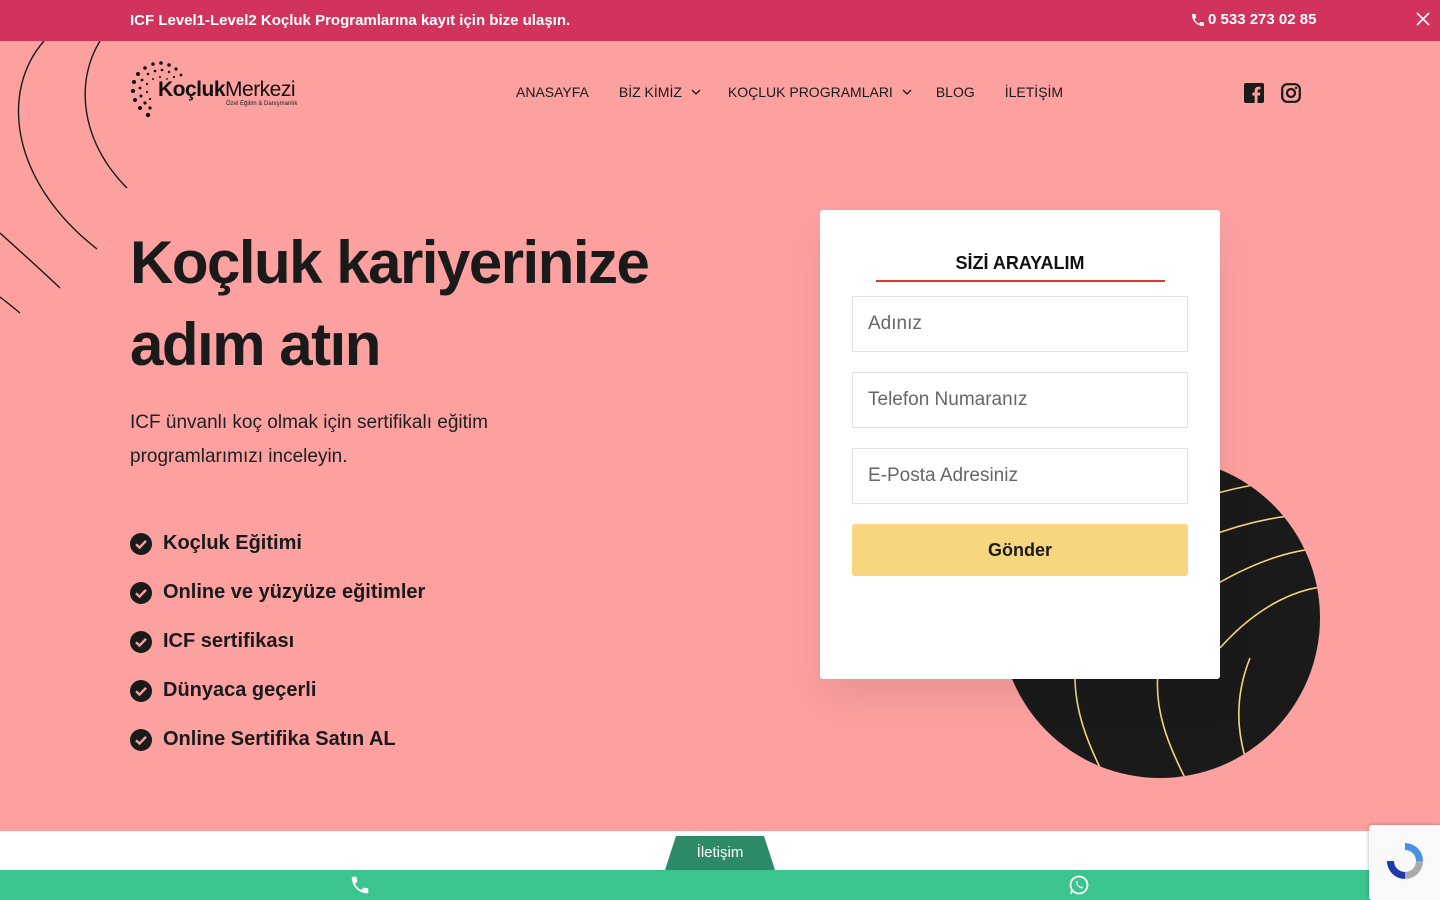 Image resolution: width=1440 pixels, height=900 pixels. I want to click on form-title: SİZİ ARAYALIM, so click(1020, 263).